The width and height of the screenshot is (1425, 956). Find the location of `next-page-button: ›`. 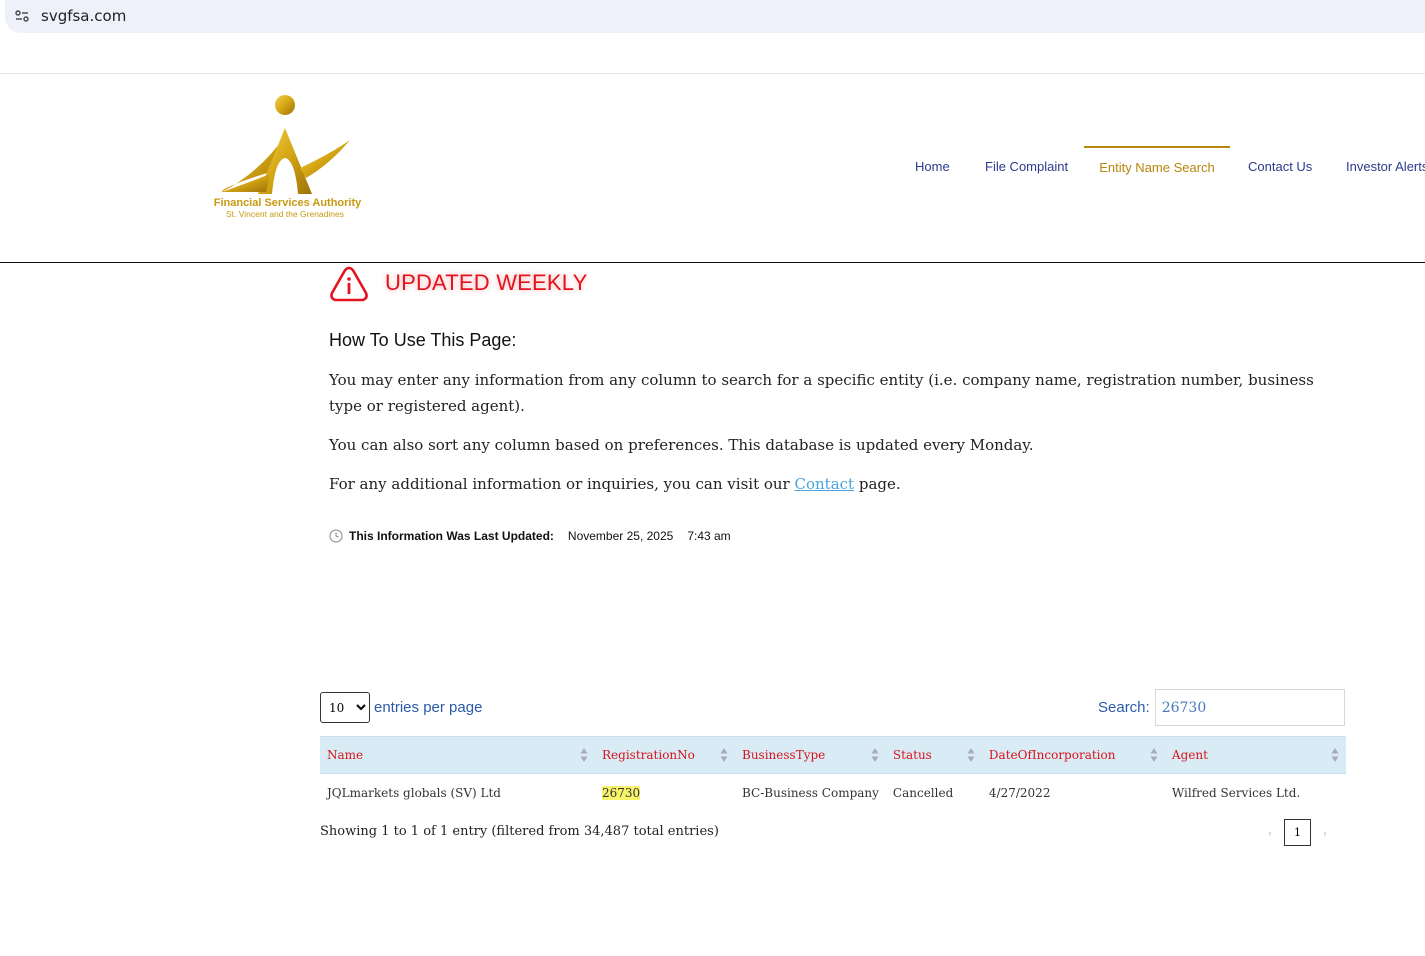

next-page-button: › is located at coordinates (1325, 833).